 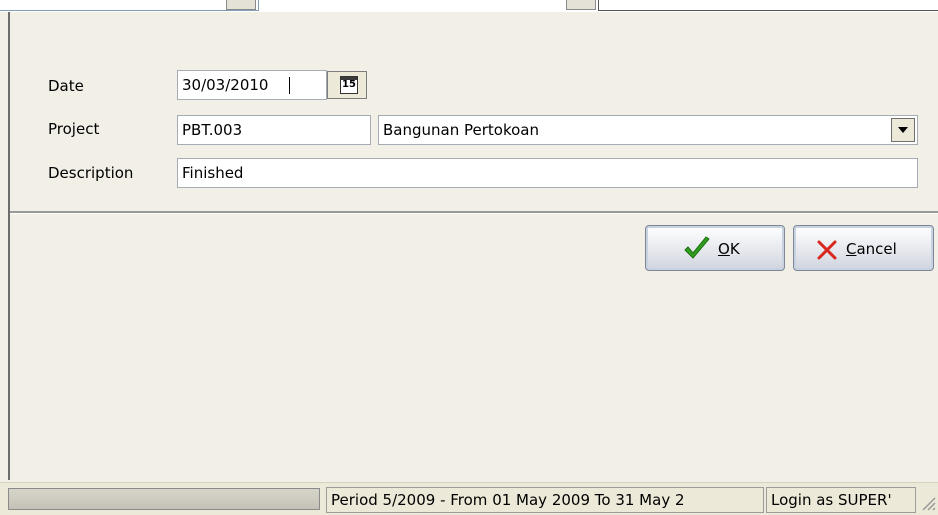 What do you see at coordinates (697, 247) in the screenshot?
I see `check-icon` at bounding box center [697, 247].